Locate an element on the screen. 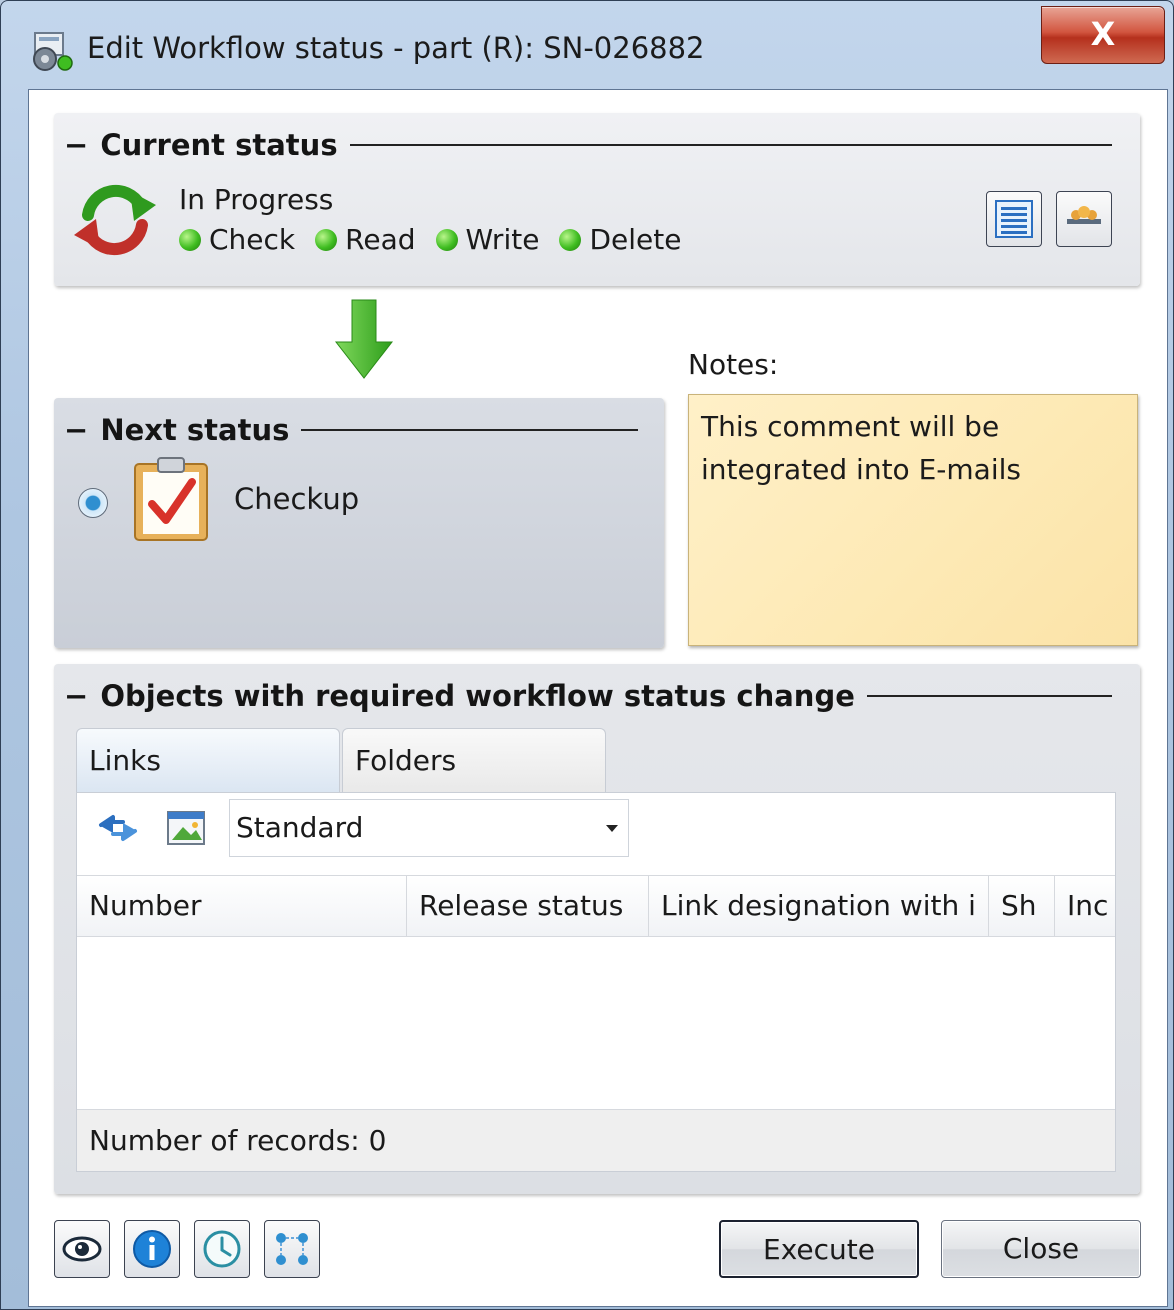  grid-body is located at coordinates (596, 1023).